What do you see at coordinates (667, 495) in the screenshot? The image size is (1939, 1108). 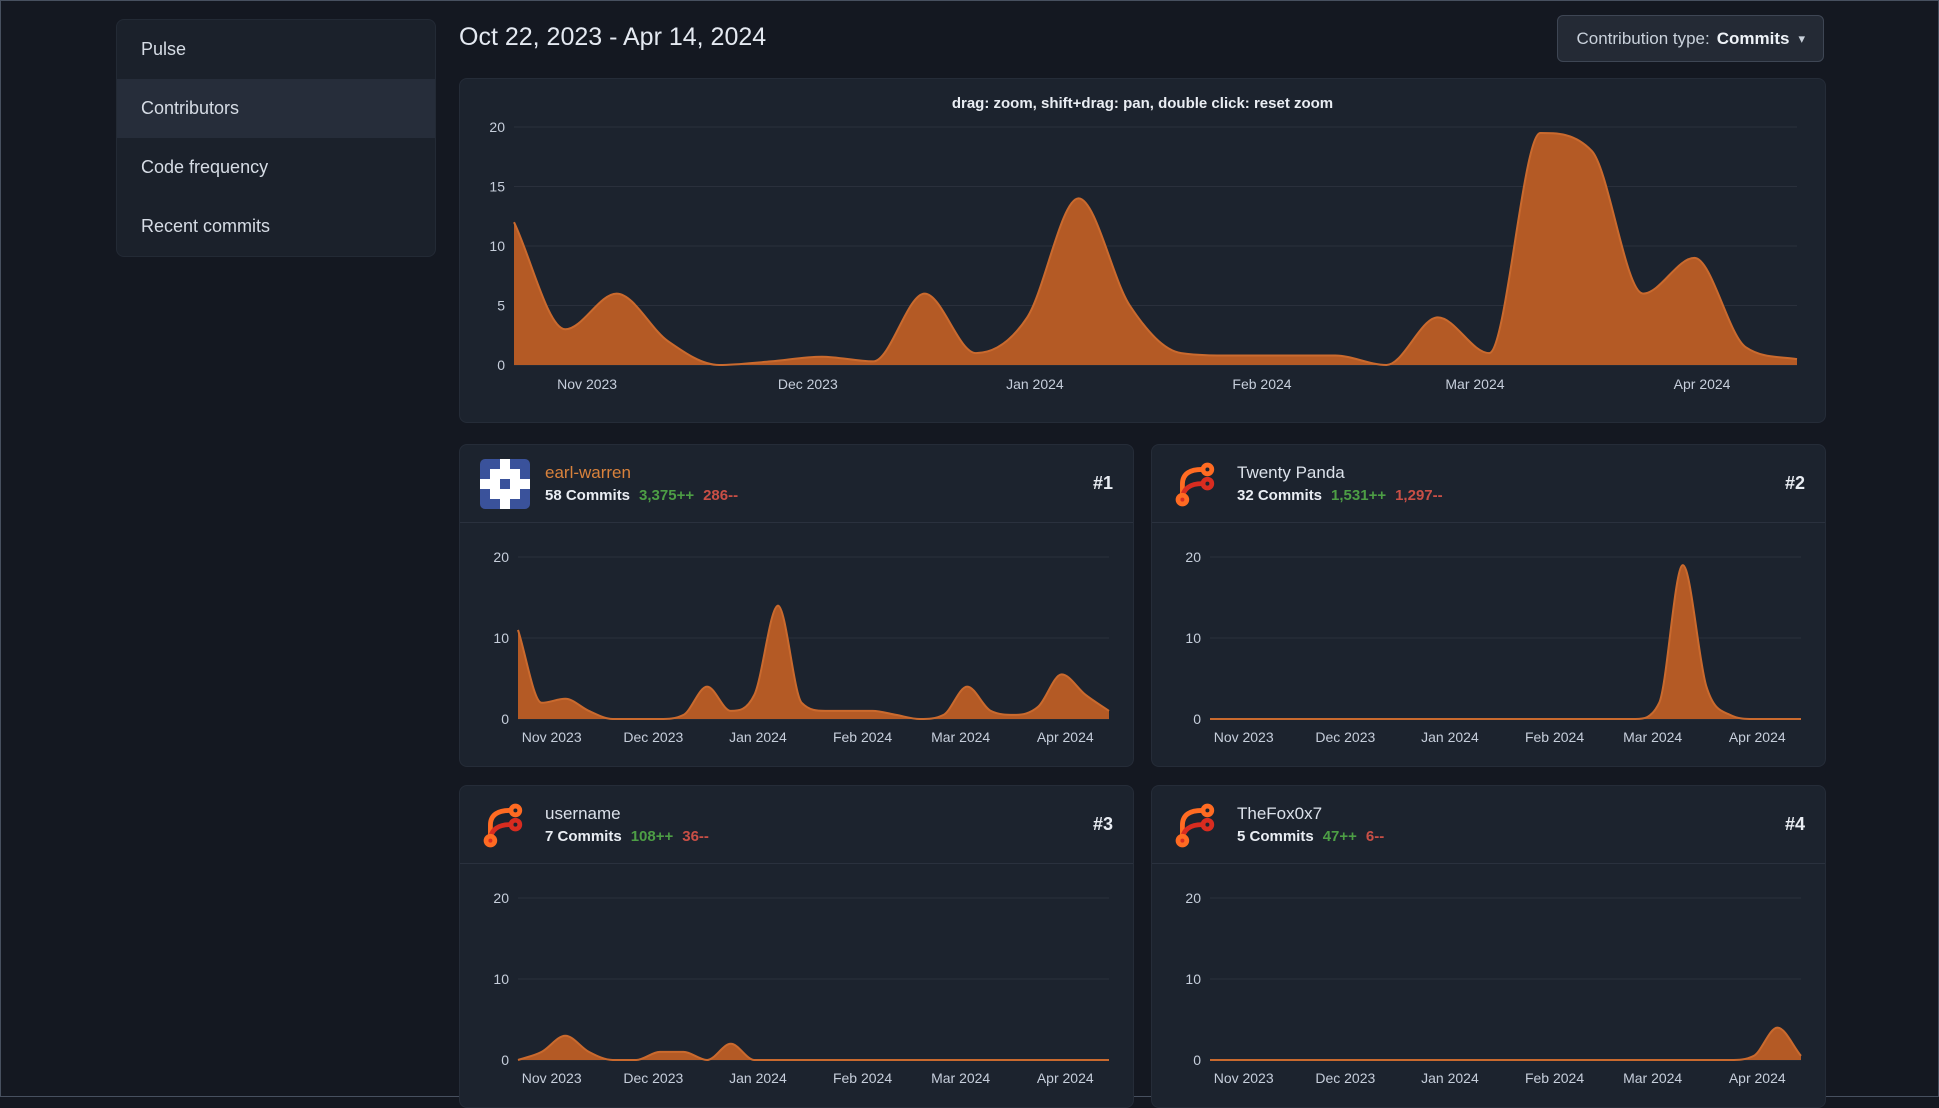 I see `additions-count: 3,375++` at bounding box center [667, 495].